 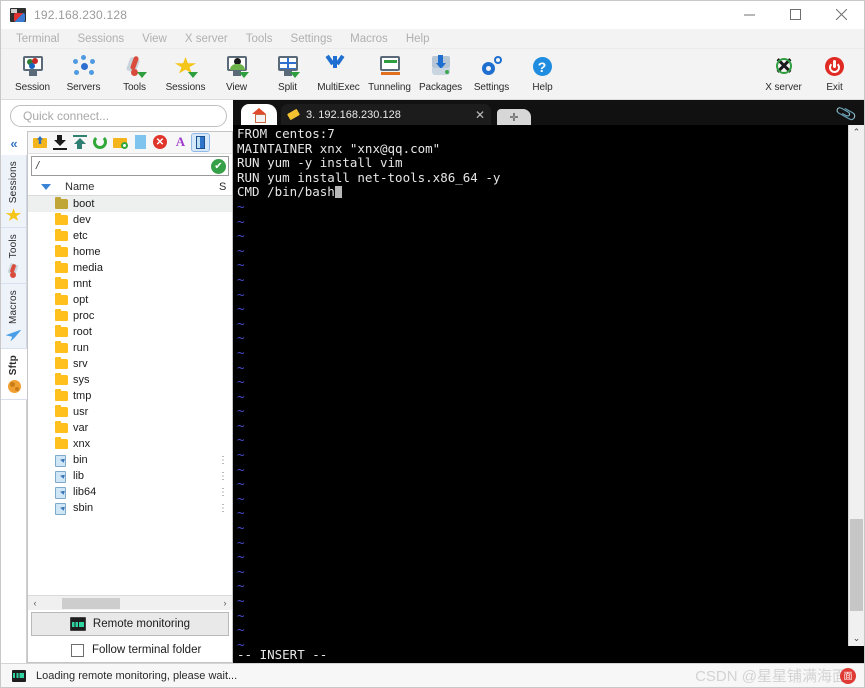 What do you see at coordinates (61, 283) in the screenshot?
I see `folder-icon` at bounding box center [61, 283].